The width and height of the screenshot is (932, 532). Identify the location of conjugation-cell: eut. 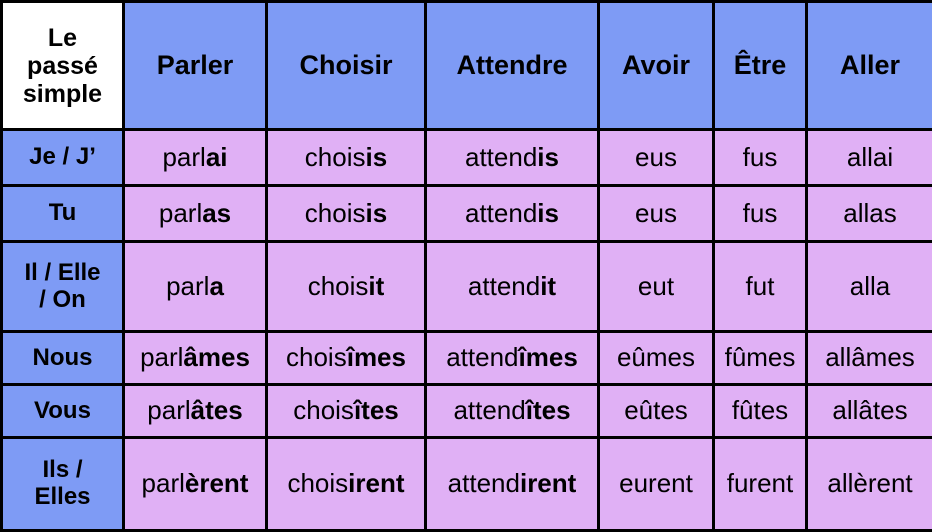
(656, 287).